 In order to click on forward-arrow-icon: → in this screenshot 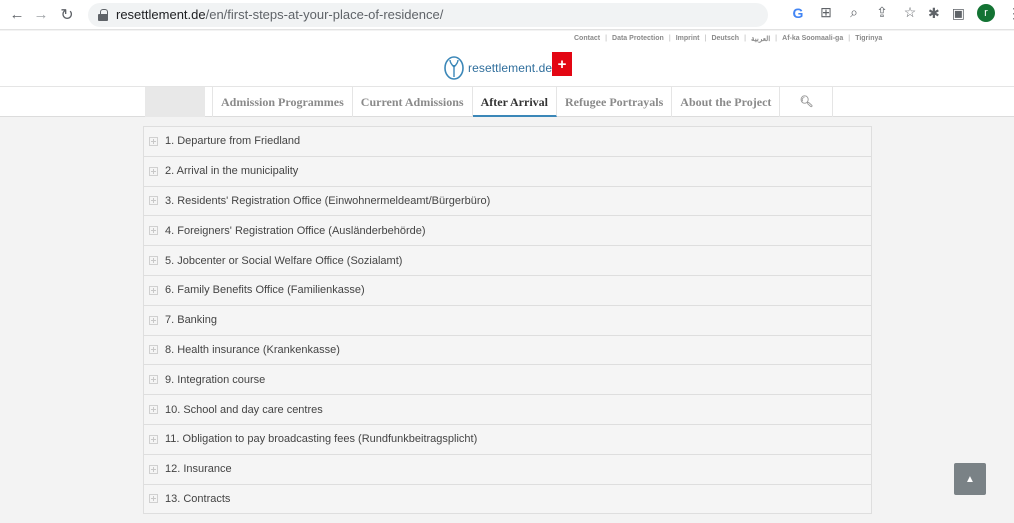, I will do `click(41, 15)`.